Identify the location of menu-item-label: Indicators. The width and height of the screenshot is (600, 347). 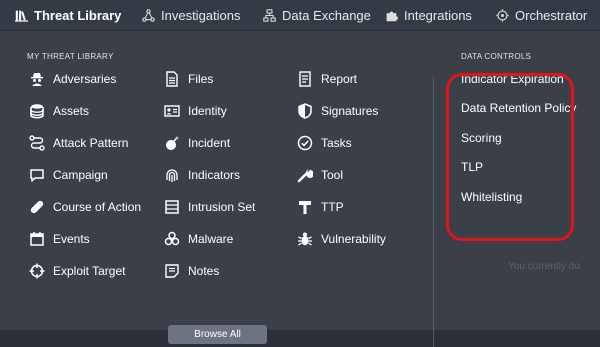
(214, 175).